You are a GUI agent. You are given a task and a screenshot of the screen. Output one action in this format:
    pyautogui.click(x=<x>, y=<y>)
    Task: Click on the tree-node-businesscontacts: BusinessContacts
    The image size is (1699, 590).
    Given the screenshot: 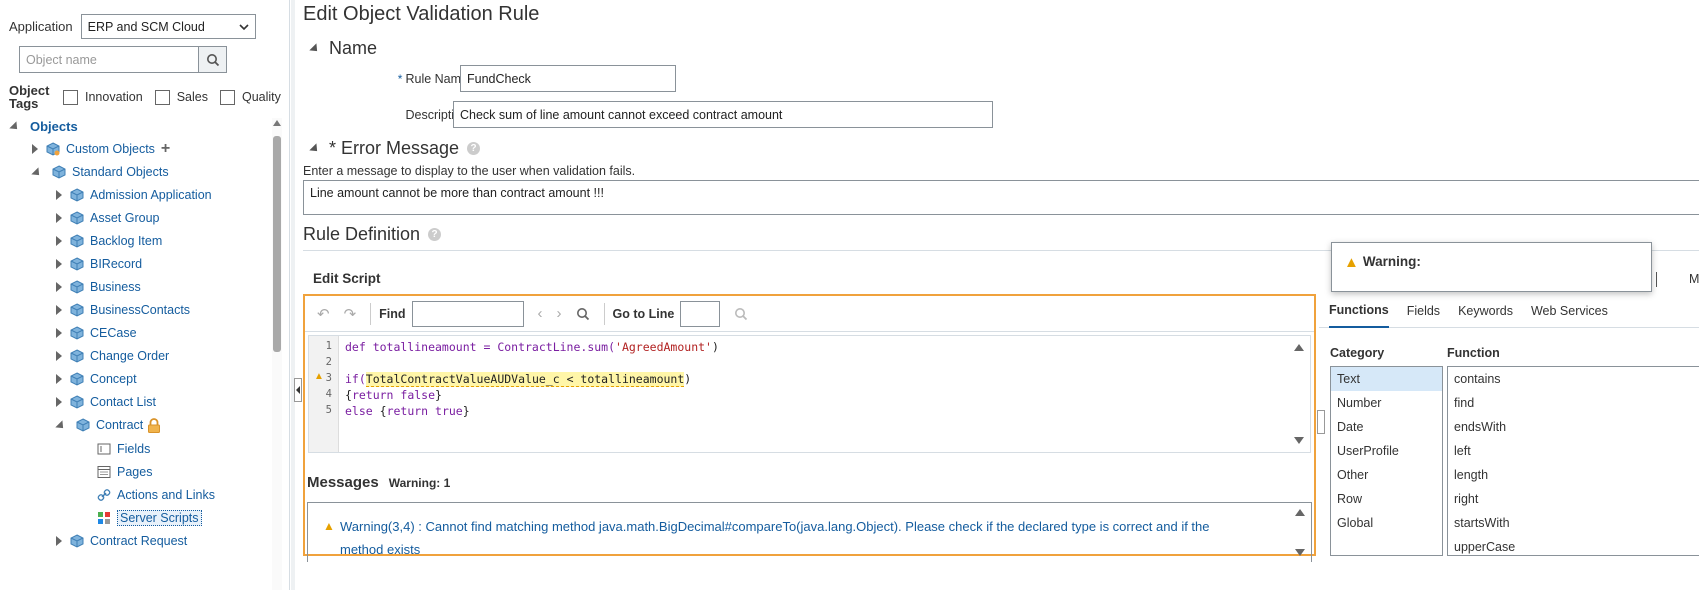 What is the action you would take?
    pyautogui.click(x=123, y=310)
    